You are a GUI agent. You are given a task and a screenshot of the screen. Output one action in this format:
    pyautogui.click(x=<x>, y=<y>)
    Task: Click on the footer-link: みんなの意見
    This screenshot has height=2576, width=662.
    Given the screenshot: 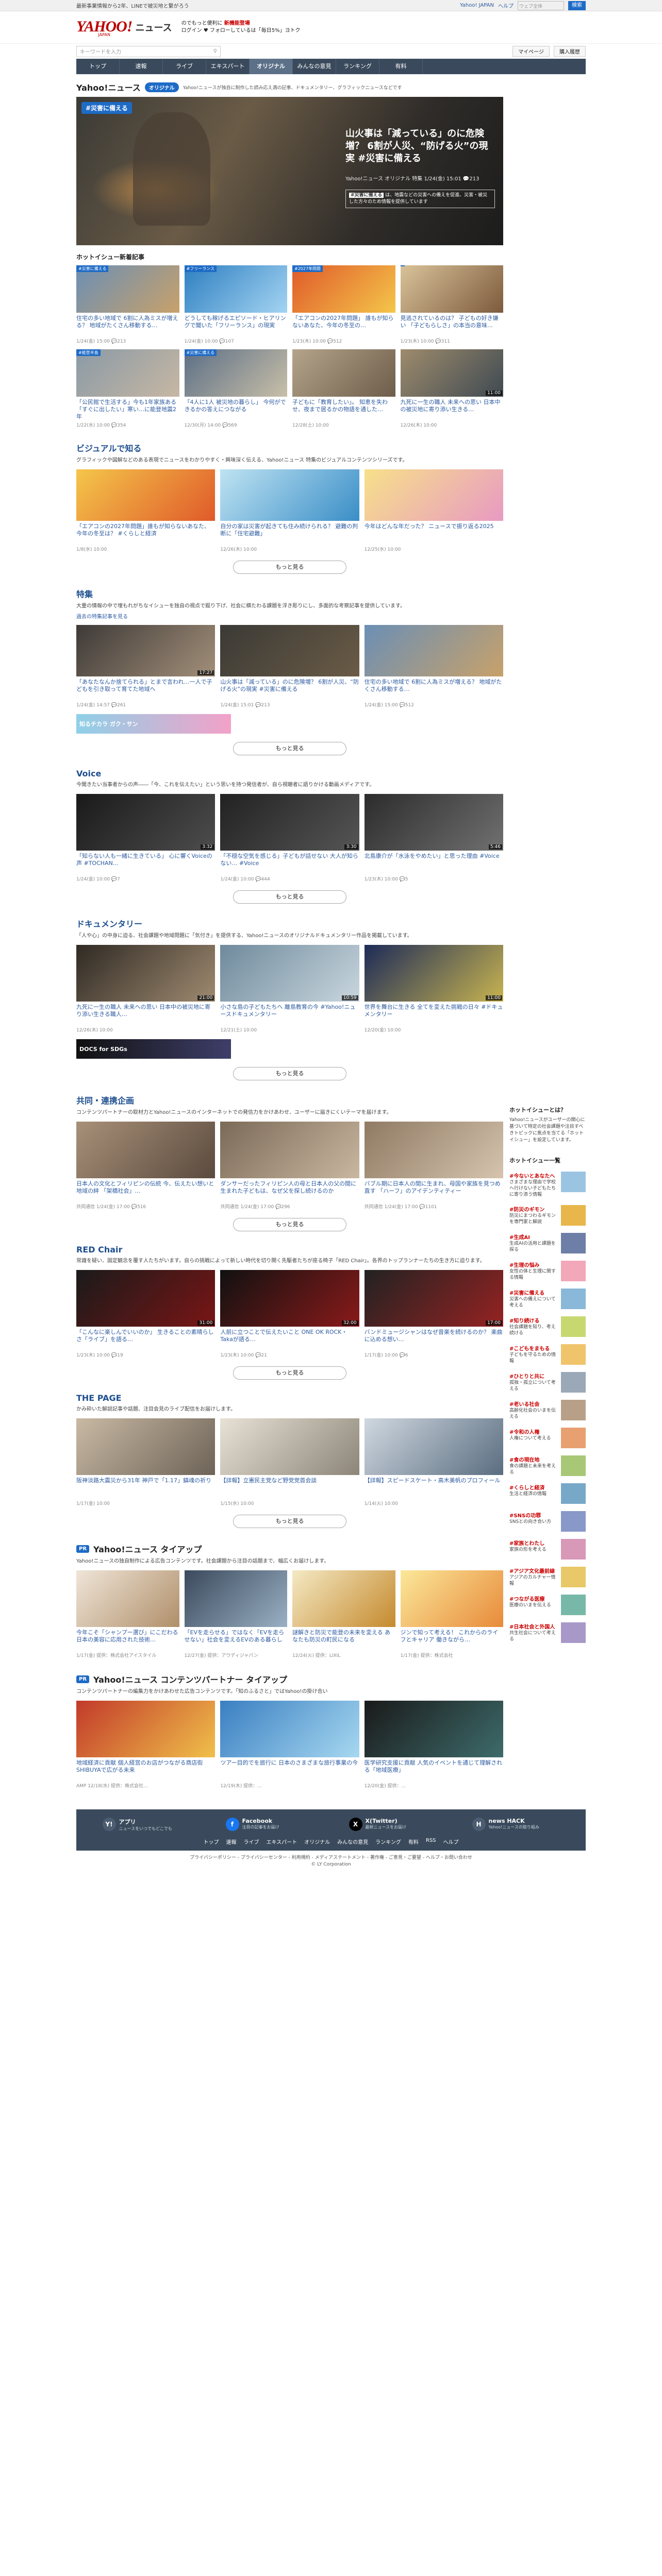 What is the action you would take?
    pyautogui.click(x=352, y=1841)
    